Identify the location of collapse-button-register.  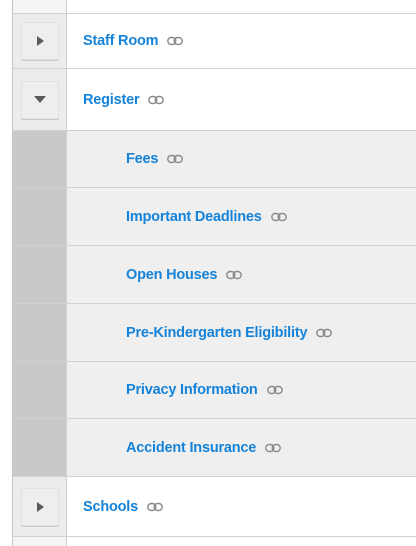
(39, 99).